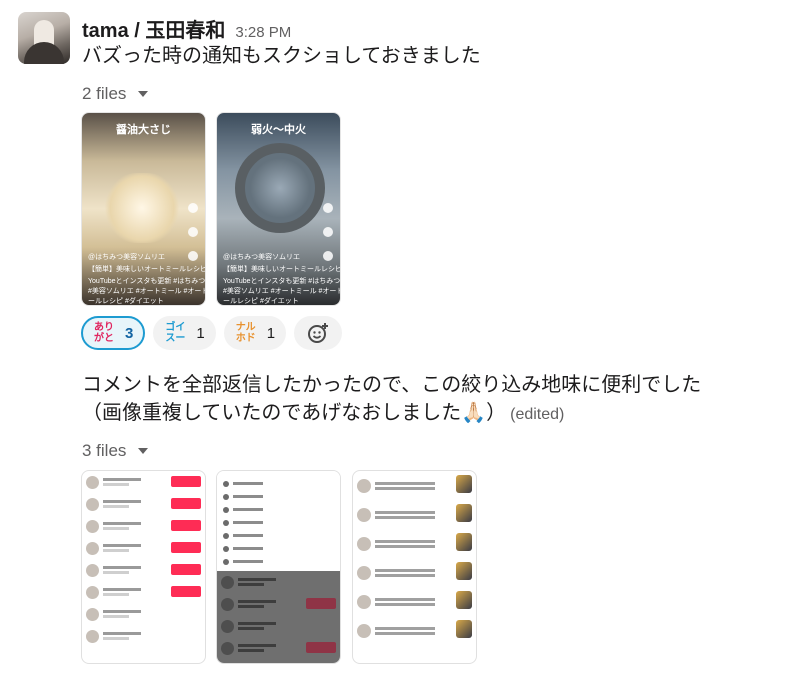 This screenshot has height=681, width=800. Describe the element at coordinates (537, 414) in the screenshot. I see `edited-label: (edited)` at that location.